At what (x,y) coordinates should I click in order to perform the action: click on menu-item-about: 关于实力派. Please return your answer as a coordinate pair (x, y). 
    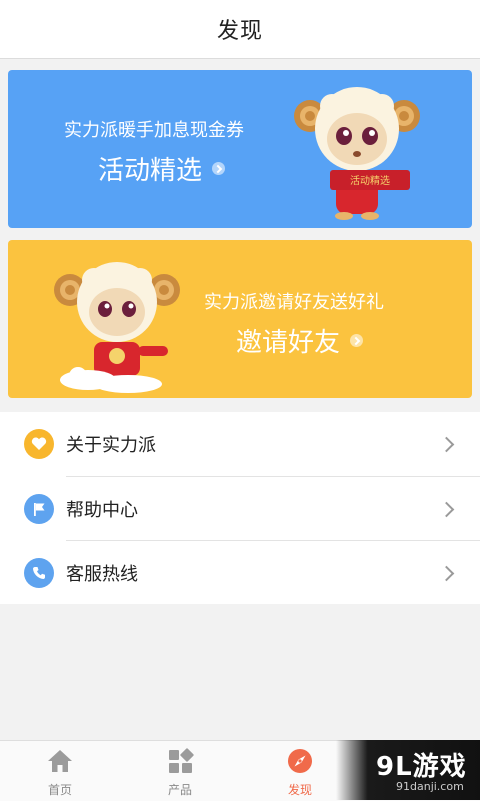
    Looking at the image, I should click on (240, 444).